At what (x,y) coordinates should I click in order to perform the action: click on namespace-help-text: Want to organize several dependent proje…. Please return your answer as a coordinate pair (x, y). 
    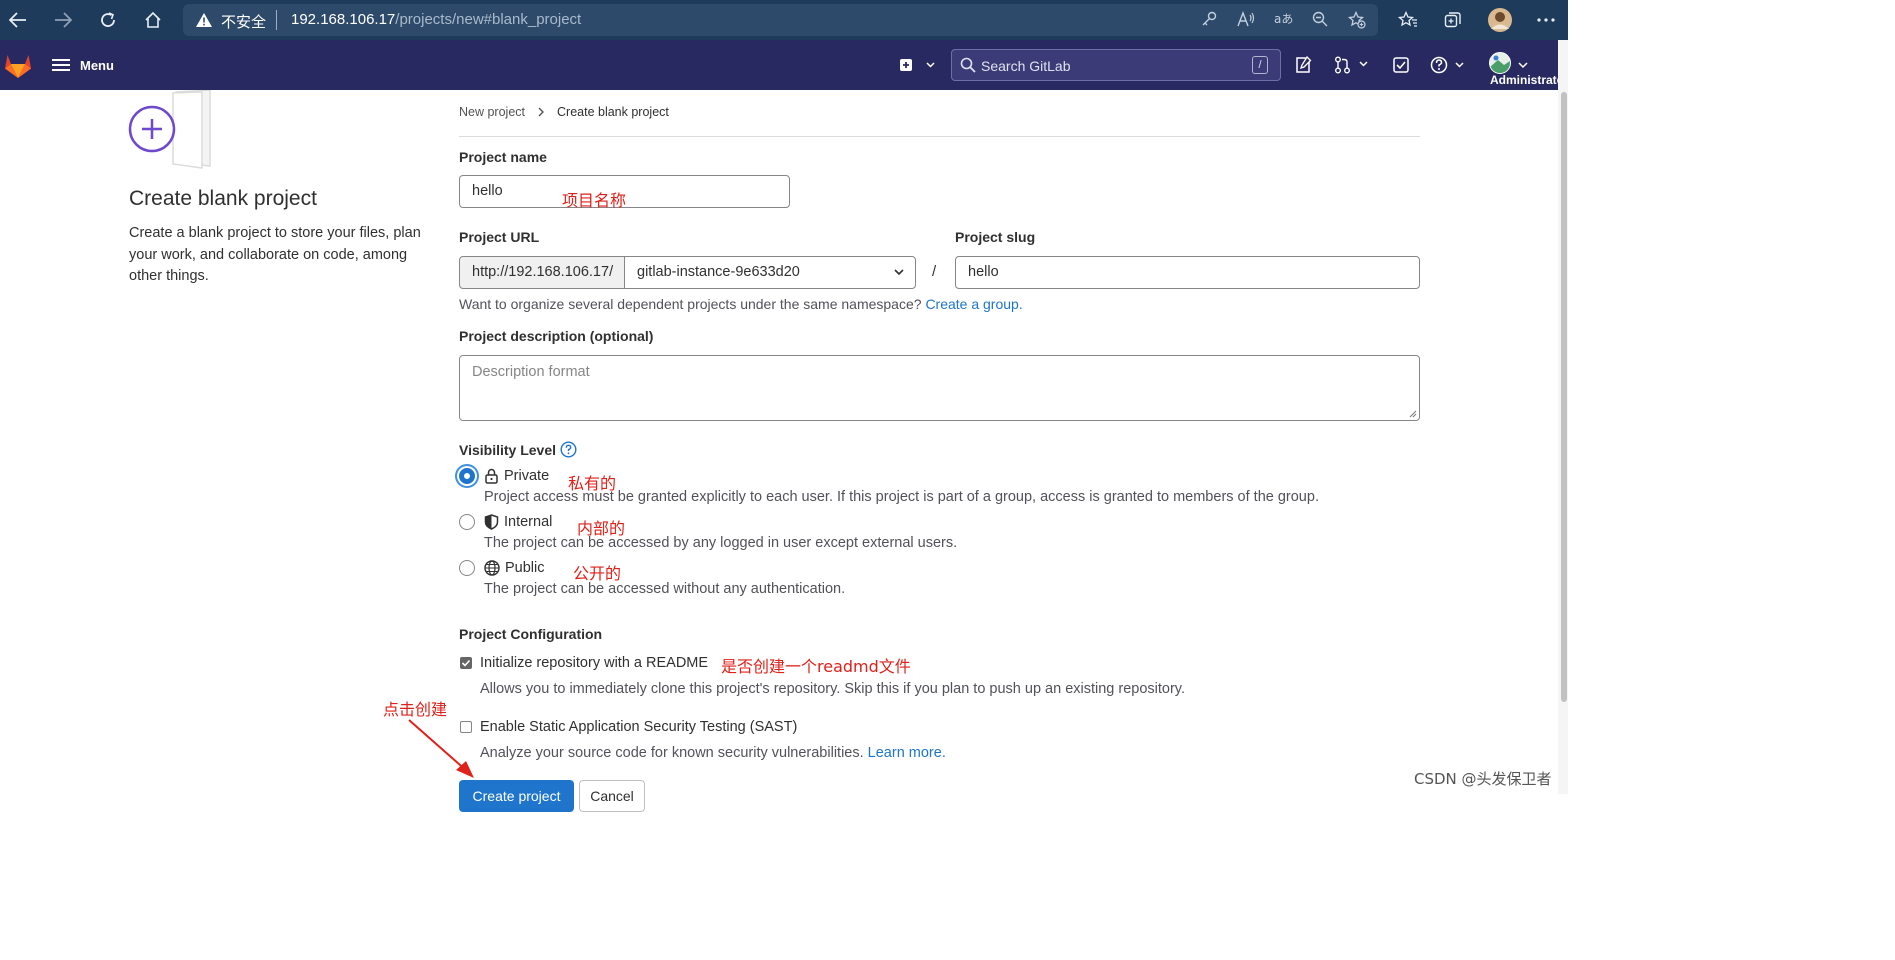
    Looking at the image, I should click on (690, 304).